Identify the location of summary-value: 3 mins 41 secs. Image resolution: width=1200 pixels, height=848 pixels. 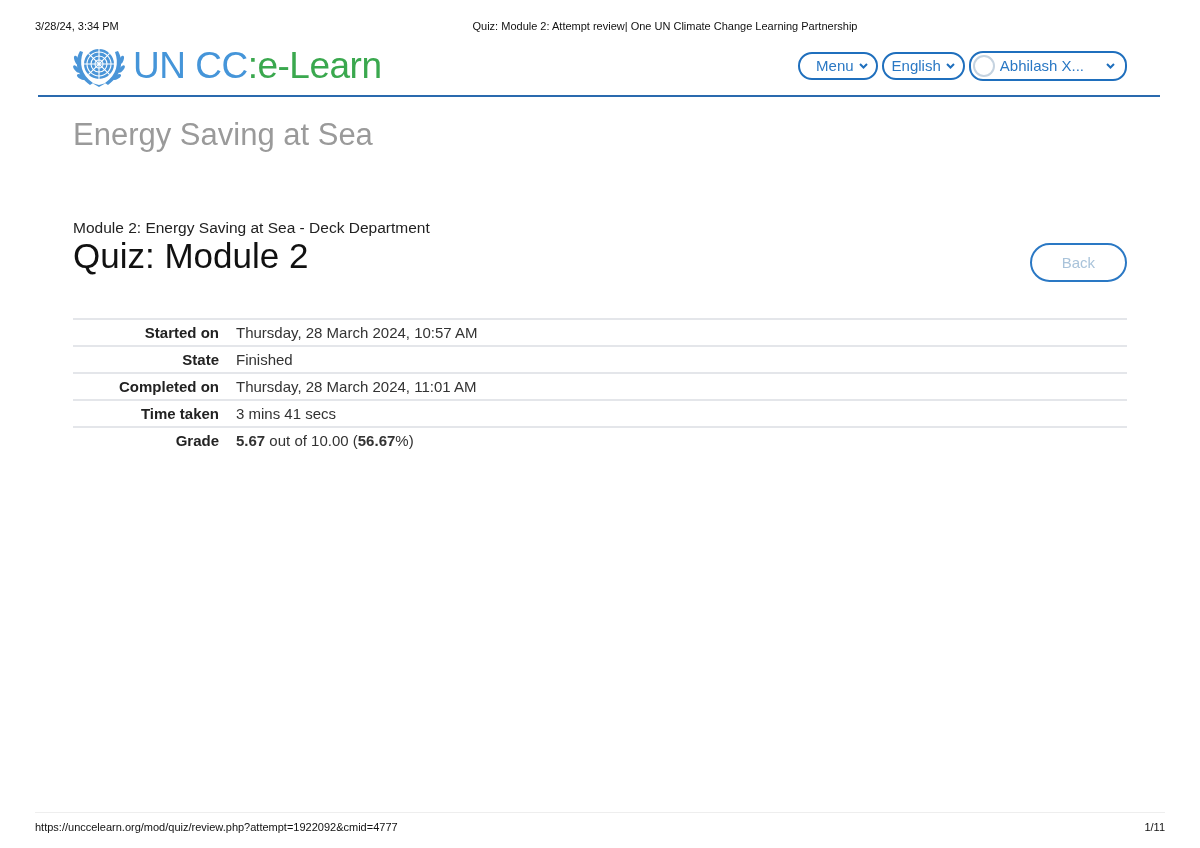
(286, 413).